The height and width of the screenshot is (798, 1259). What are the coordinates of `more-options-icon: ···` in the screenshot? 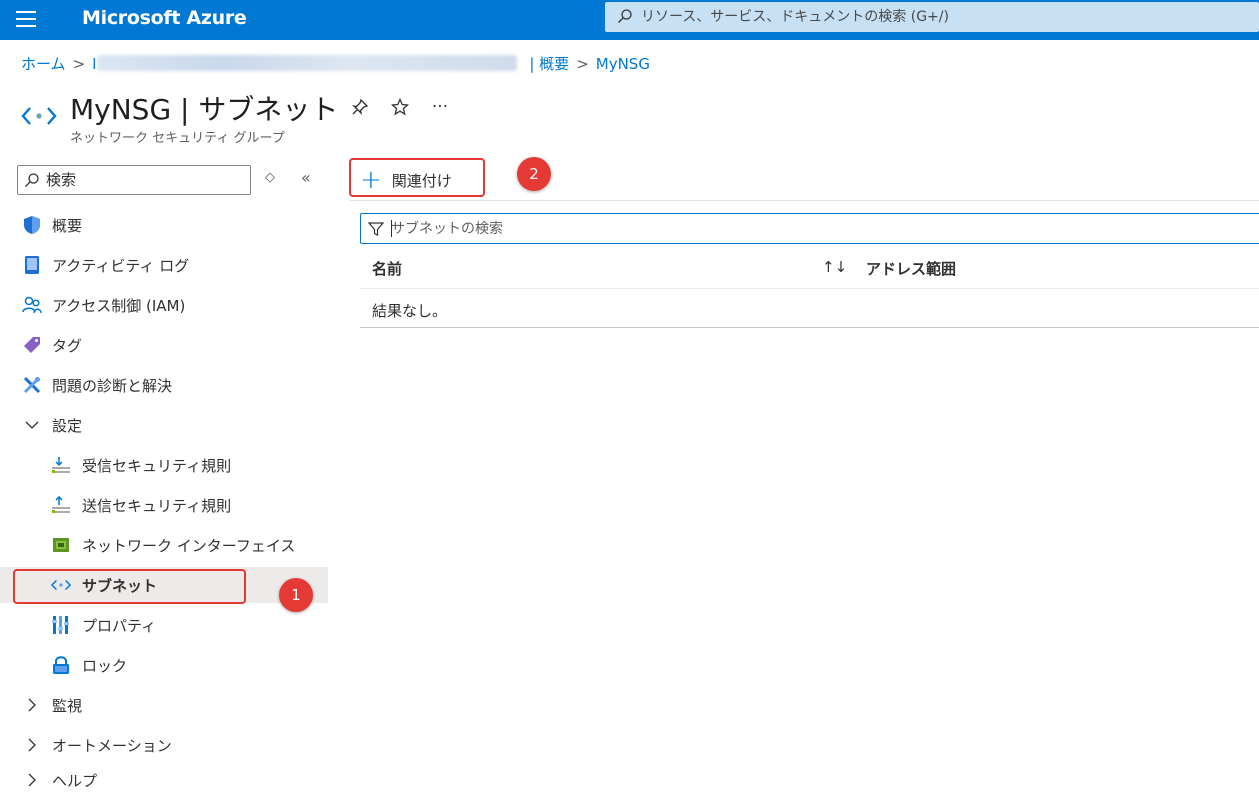 It's located at (440, 107).